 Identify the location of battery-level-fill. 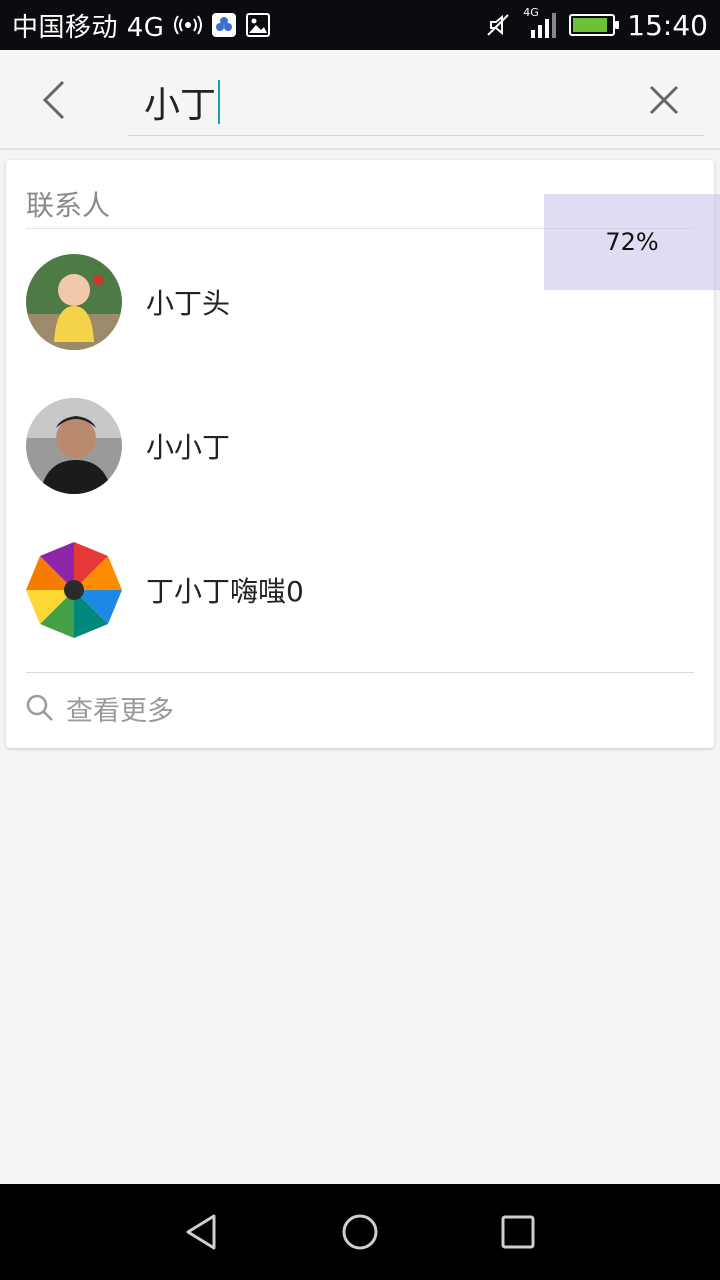
(590, 25).